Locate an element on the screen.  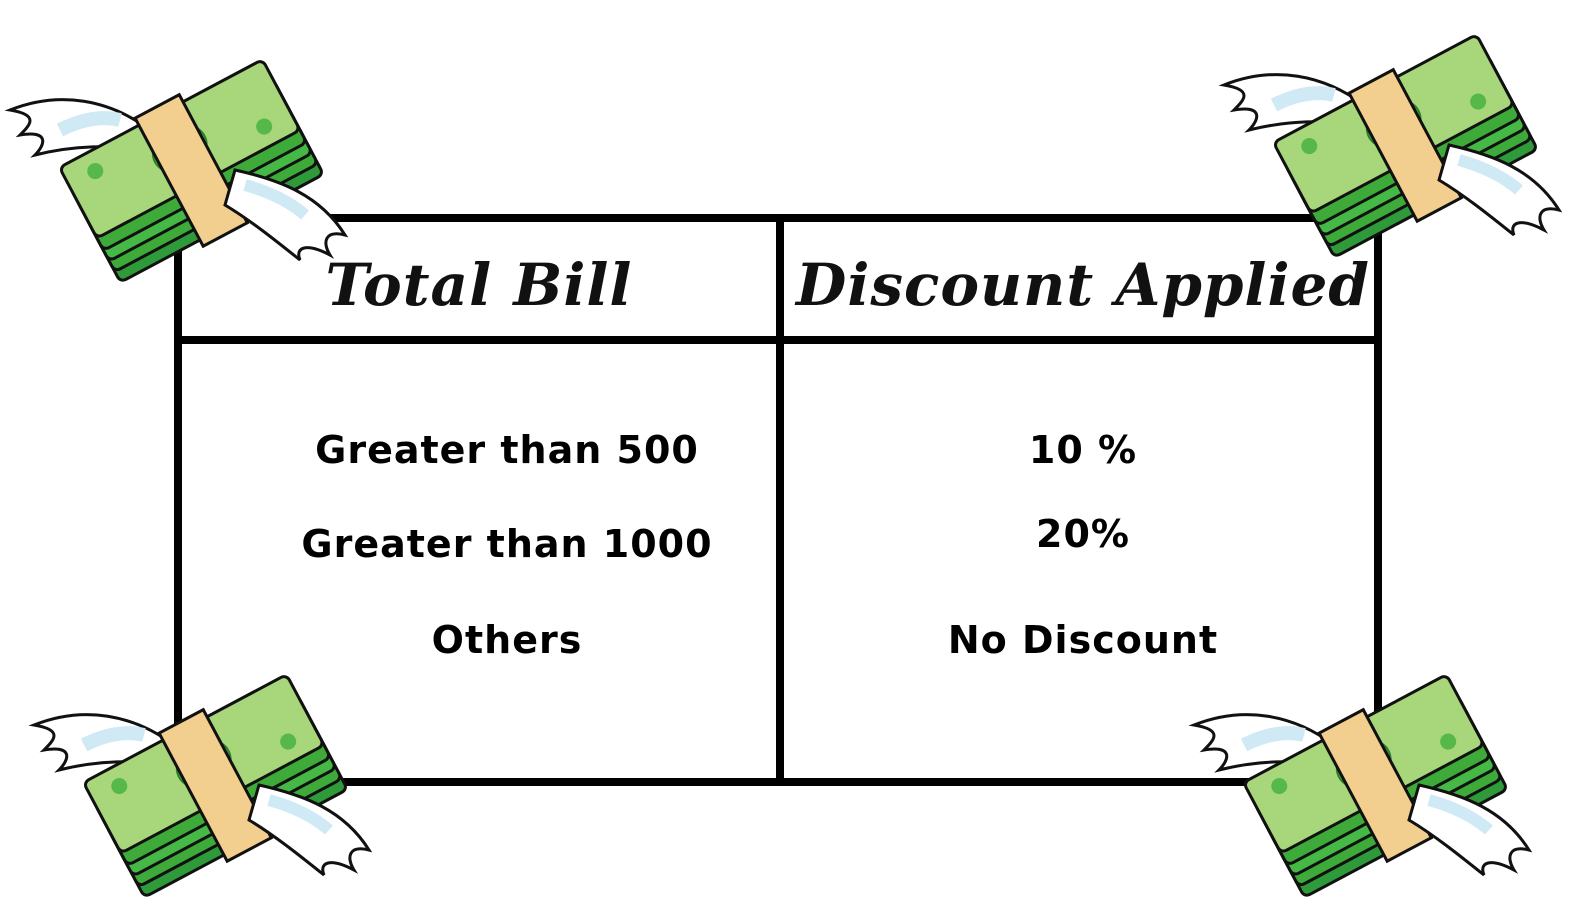
column-divider is located at coordinates (780, 500).